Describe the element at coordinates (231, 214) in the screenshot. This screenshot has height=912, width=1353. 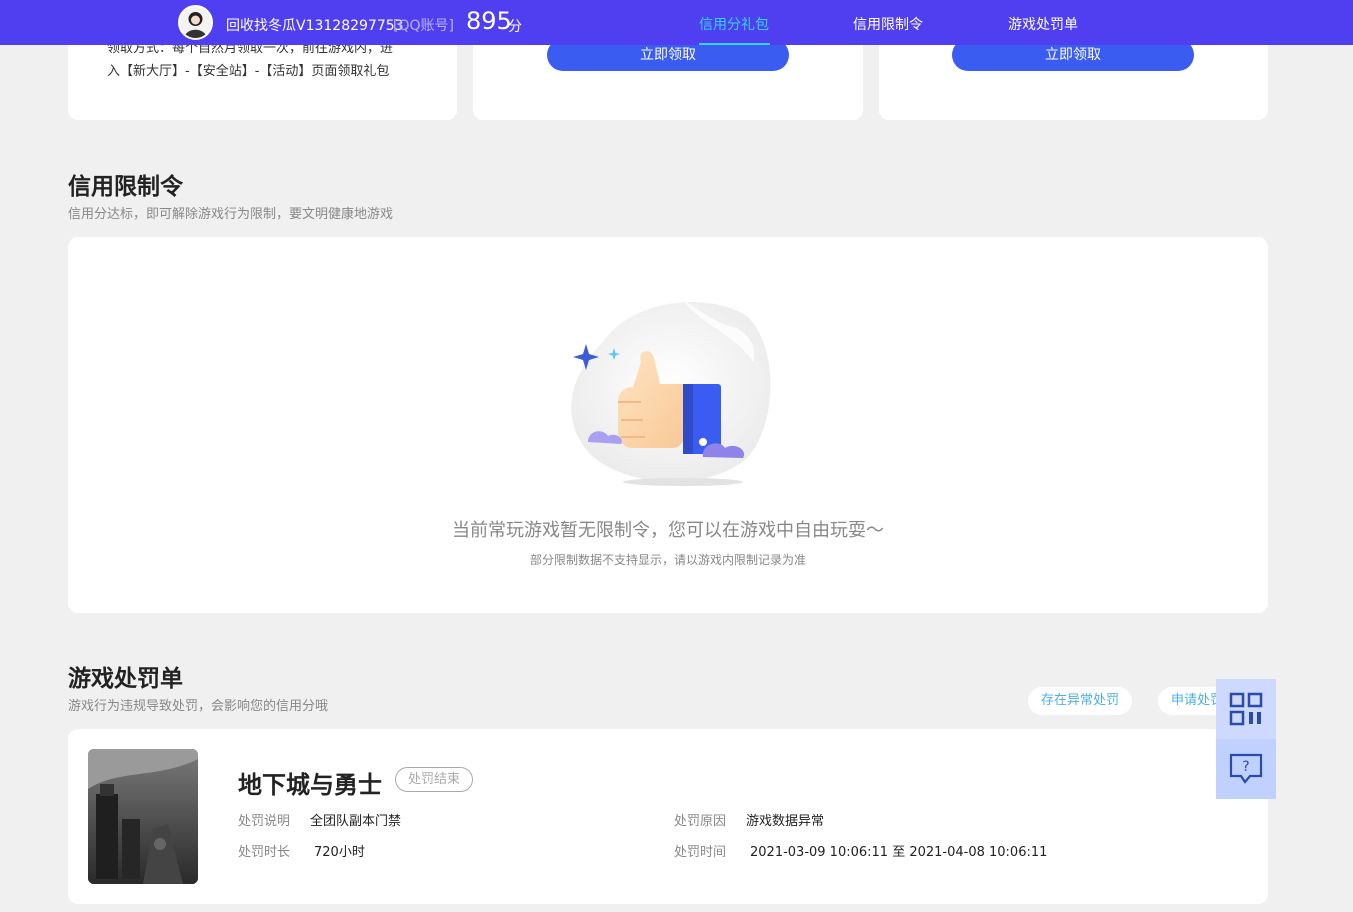
I see `restriction-section-subtitle: 信用分达标，即可解除游戏行为限制，要文明健康地游戏` at that location.